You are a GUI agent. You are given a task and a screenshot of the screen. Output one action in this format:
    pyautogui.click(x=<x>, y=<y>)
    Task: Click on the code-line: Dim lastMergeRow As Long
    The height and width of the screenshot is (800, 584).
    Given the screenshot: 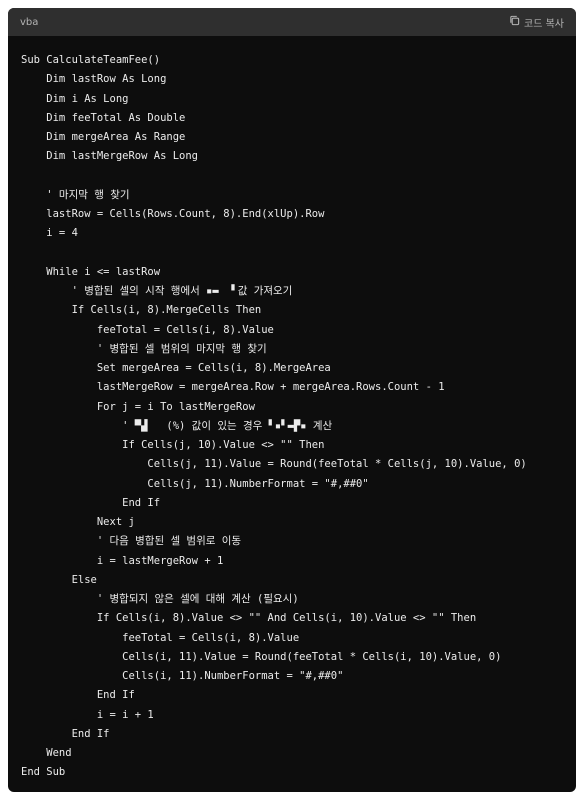 What is the action you would take?
    pyautogui.click(x=110, y=156)
    